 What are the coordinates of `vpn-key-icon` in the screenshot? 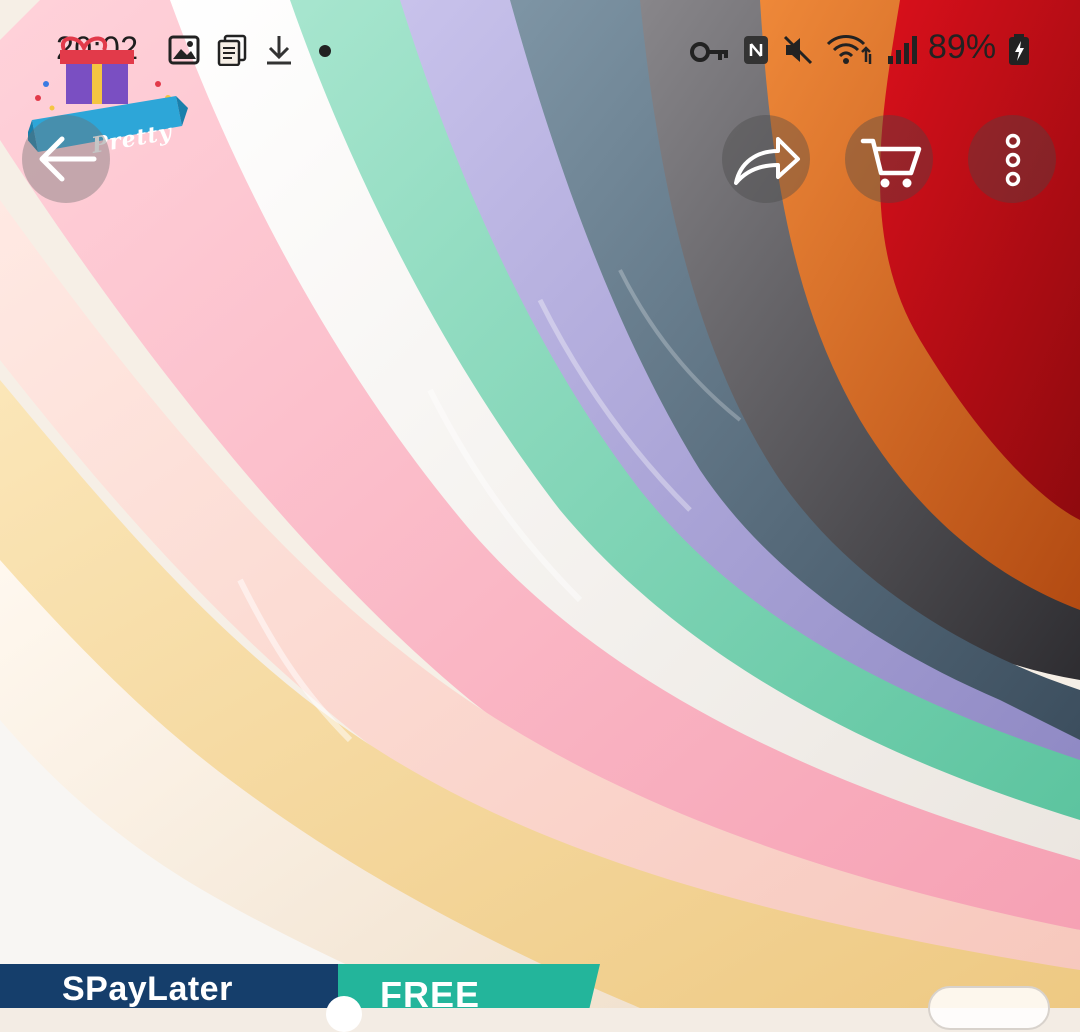 It's located at (710, 54).